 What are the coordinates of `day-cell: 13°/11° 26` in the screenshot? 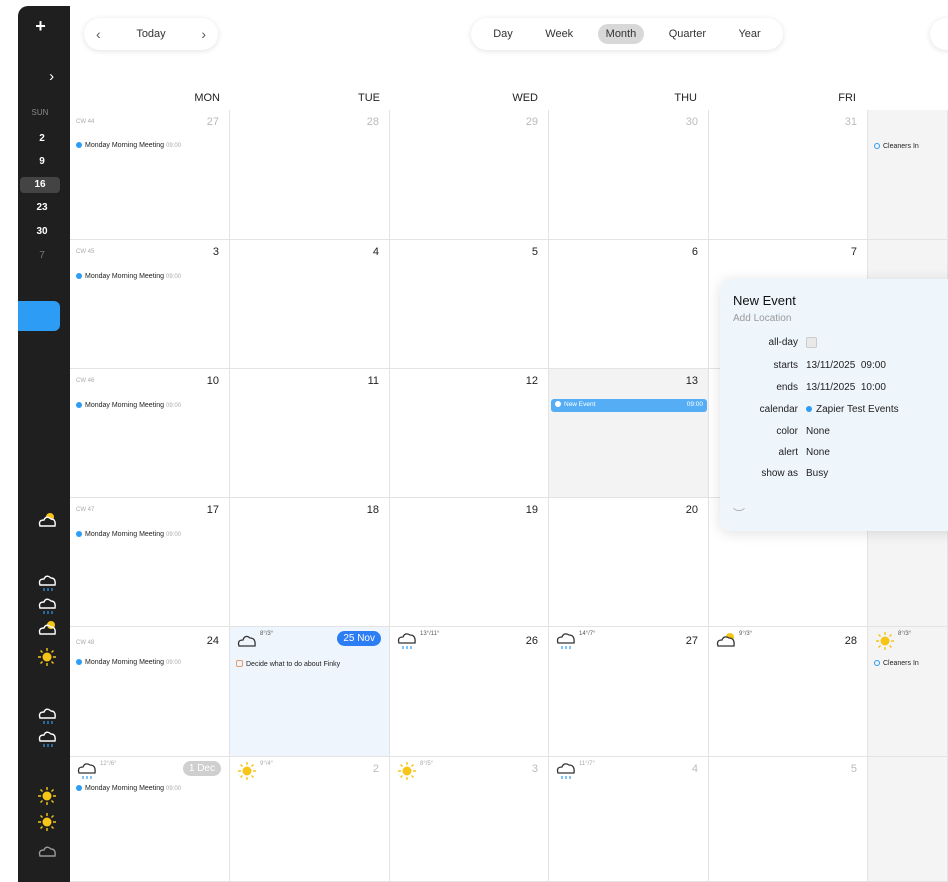 It's located at (469, 692).